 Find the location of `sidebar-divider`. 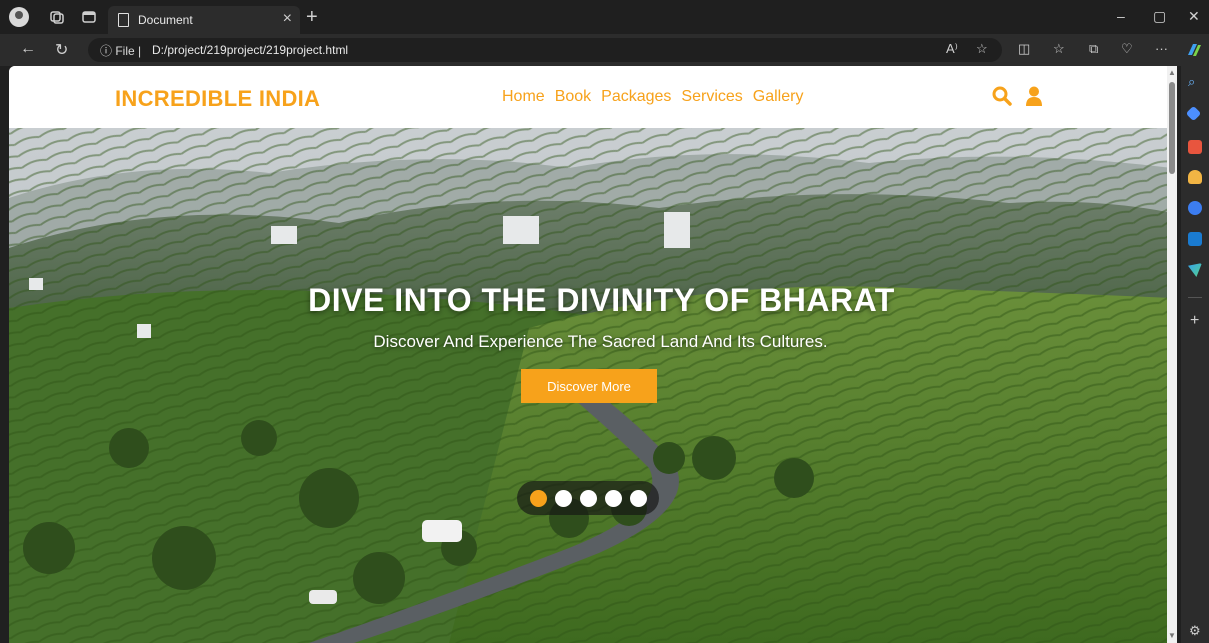

sidebar-divider is located at coordinates (1195, 297).